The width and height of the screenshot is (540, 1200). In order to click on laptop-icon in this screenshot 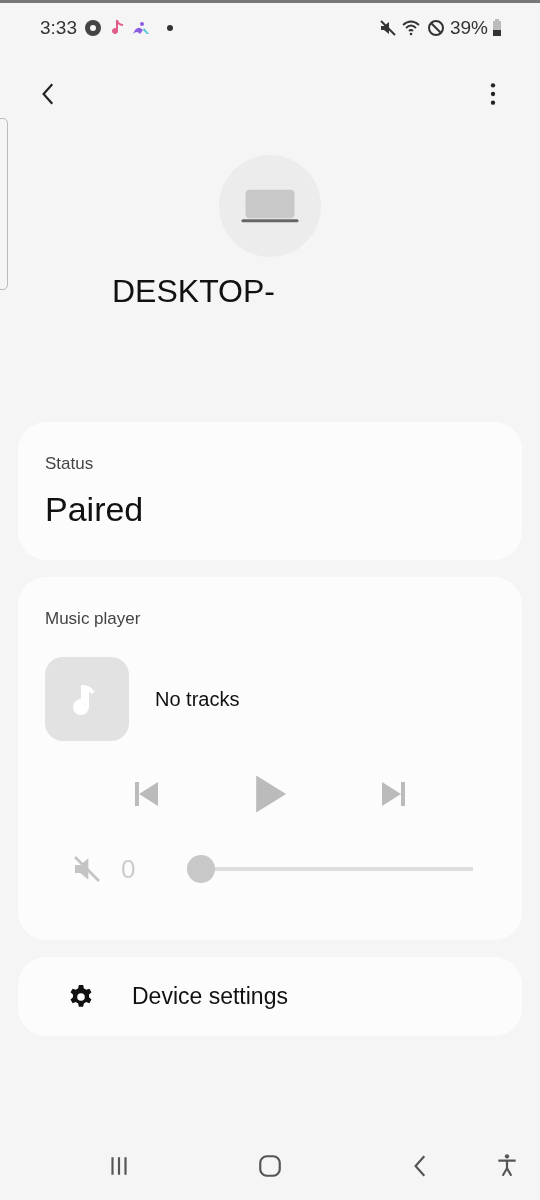, I will do `click(270, 206)`.